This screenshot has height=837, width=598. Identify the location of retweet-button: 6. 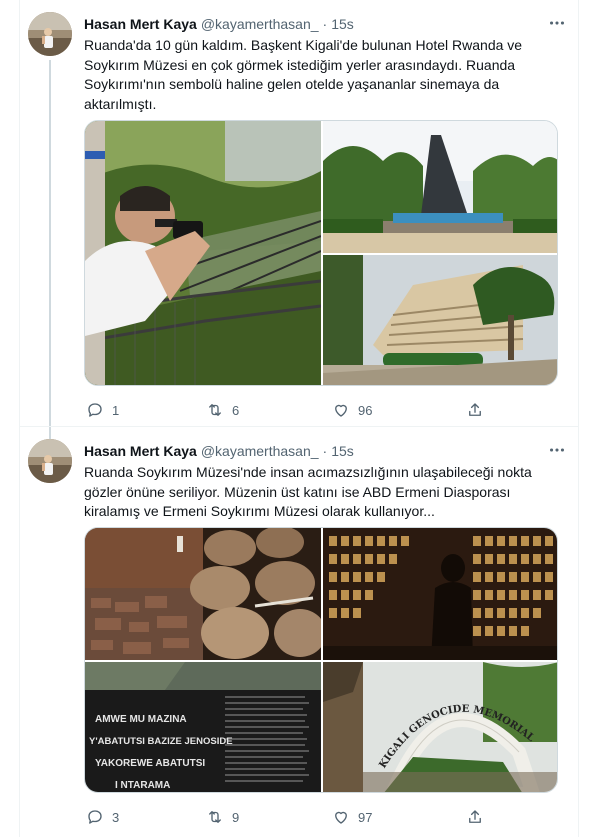
(222, 410).